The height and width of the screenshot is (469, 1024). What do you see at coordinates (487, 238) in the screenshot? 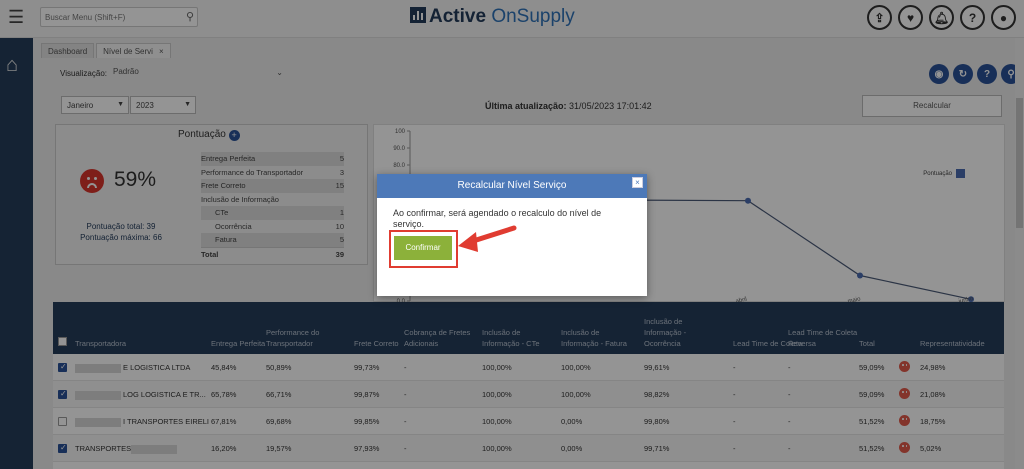
I see `red-arrow-annotation` at bounding box center [487, 238].